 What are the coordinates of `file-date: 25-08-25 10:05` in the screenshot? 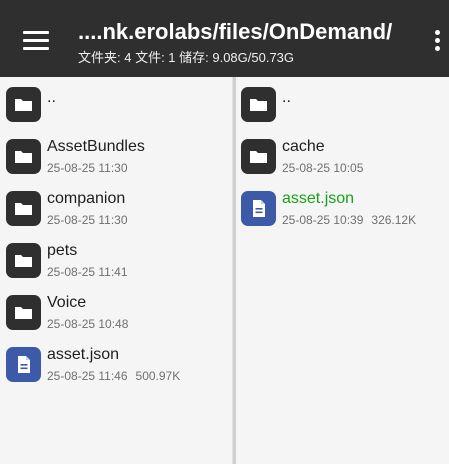 It's located at (323, 168).